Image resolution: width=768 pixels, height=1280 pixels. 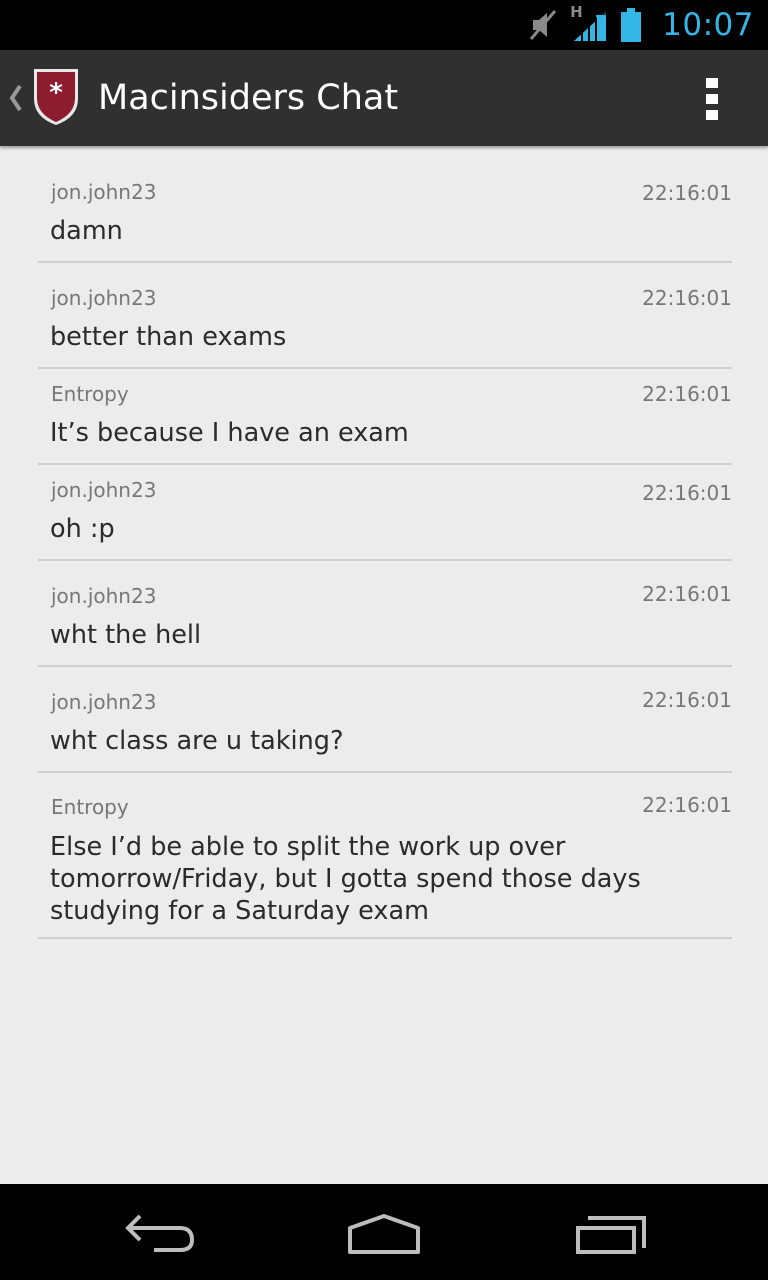 I want to click on overflow-menu-icon, so click(x=712, y=99).